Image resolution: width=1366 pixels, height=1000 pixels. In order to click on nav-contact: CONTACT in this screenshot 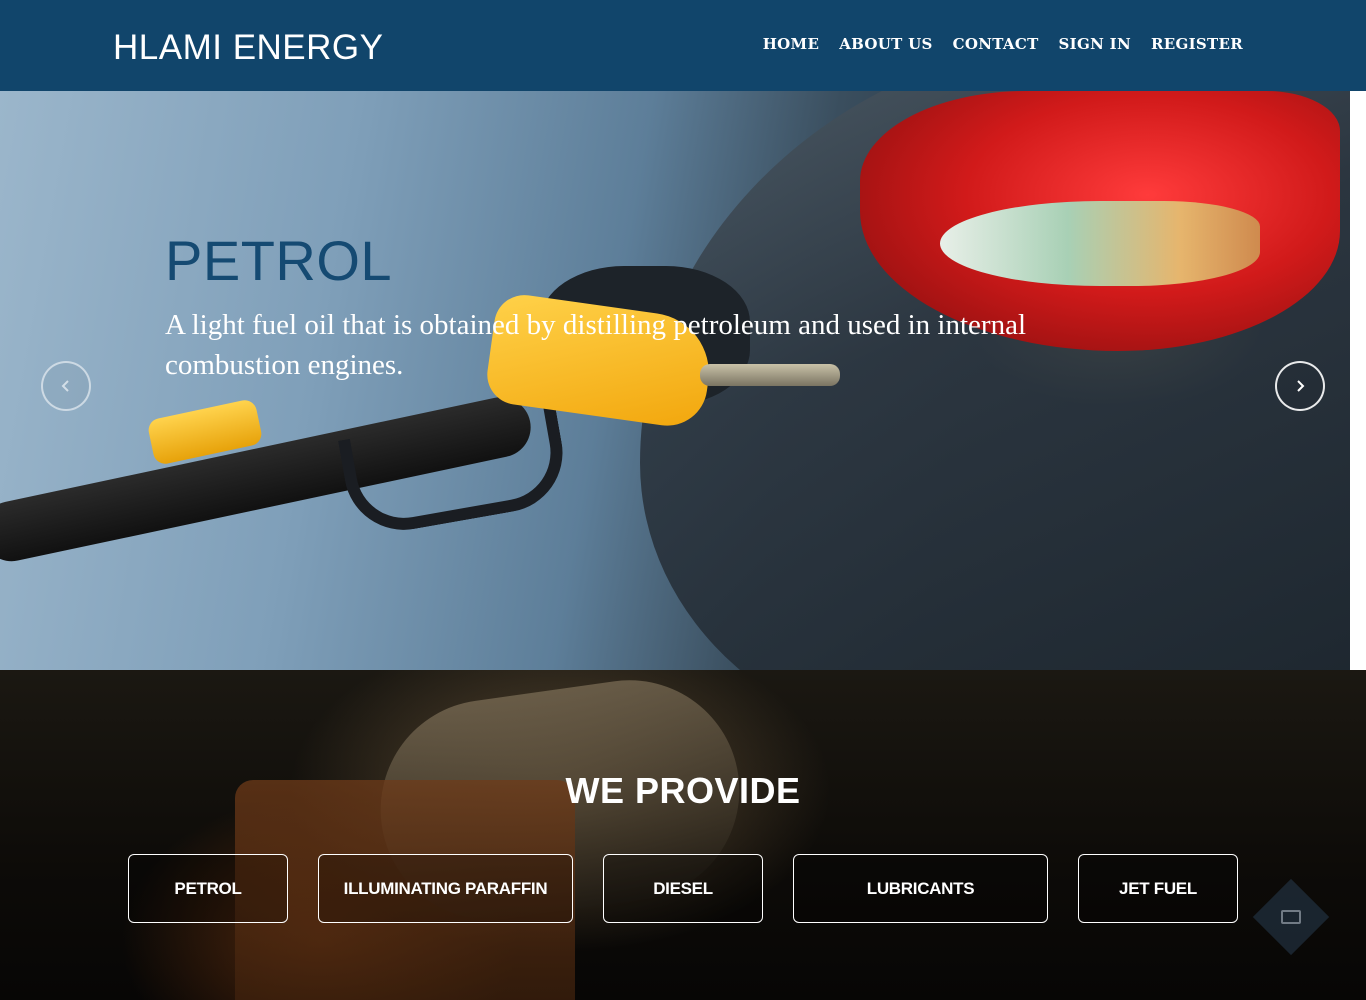, I will do `click(996, 44)`.